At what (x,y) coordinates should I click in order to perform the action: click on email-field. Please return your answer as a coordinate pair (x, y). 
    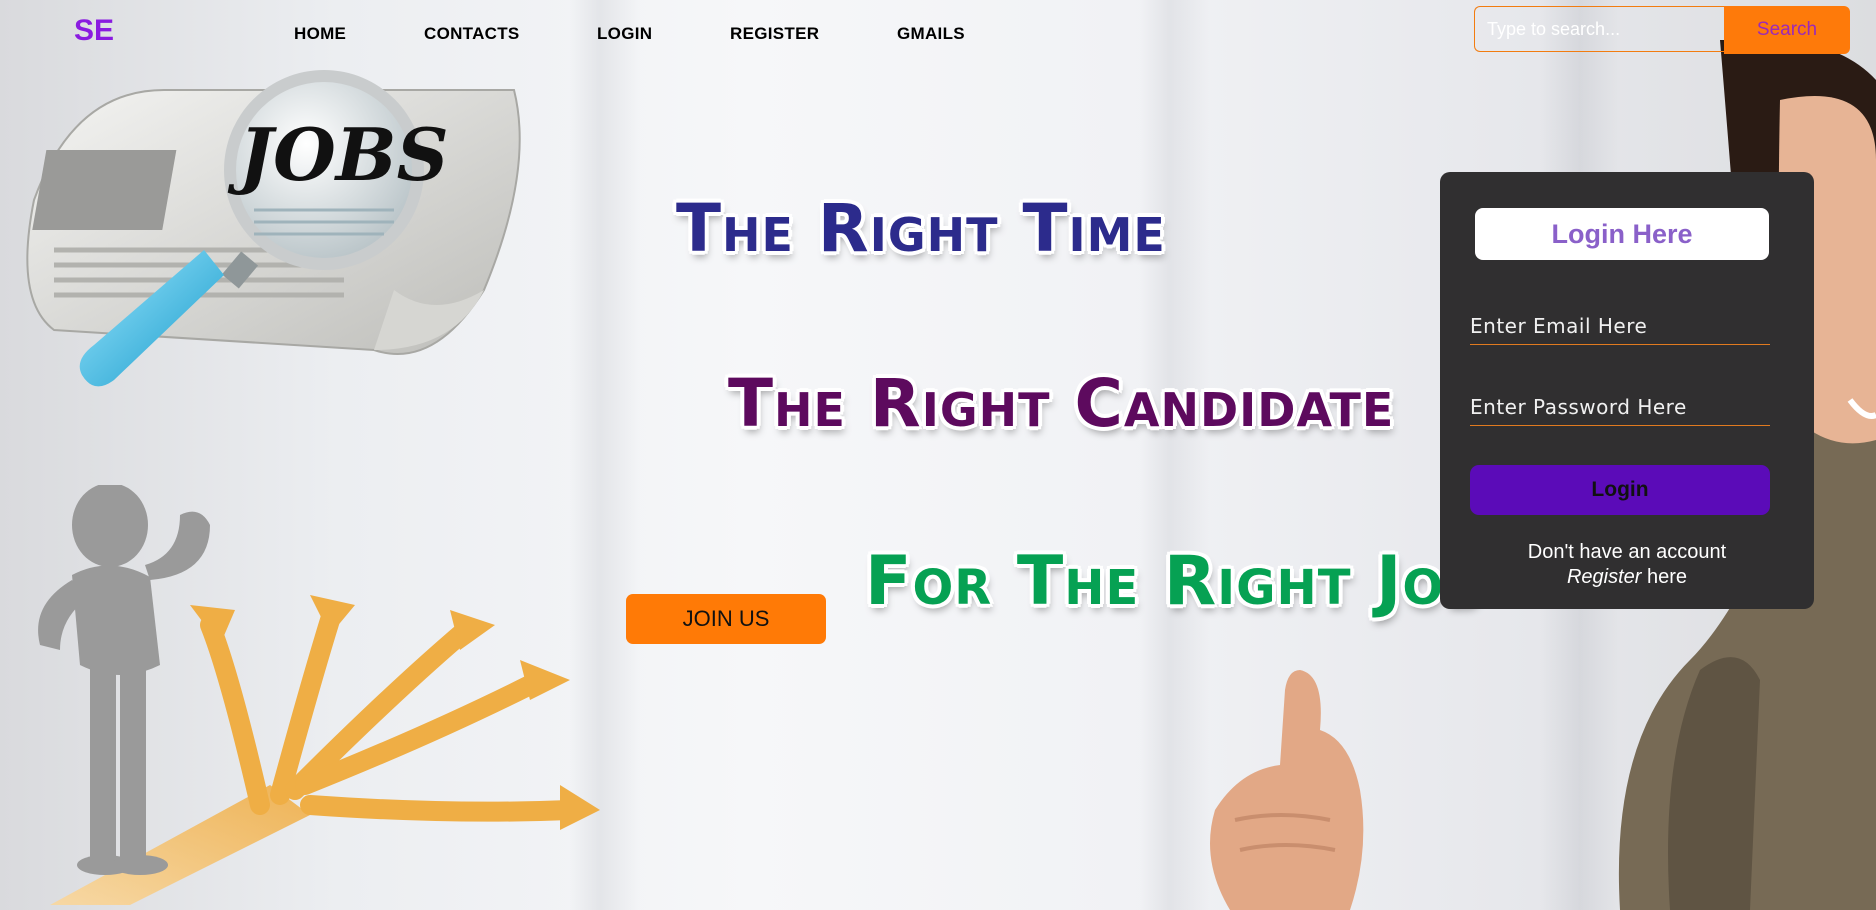
    Looking at the image, I should click on (1620, 326).